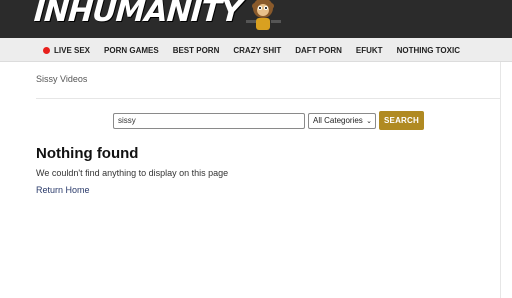  Describe the element at coordinates (369, 121) in the screenshot. I see `chevron-down-icon: ⌄` at that location.